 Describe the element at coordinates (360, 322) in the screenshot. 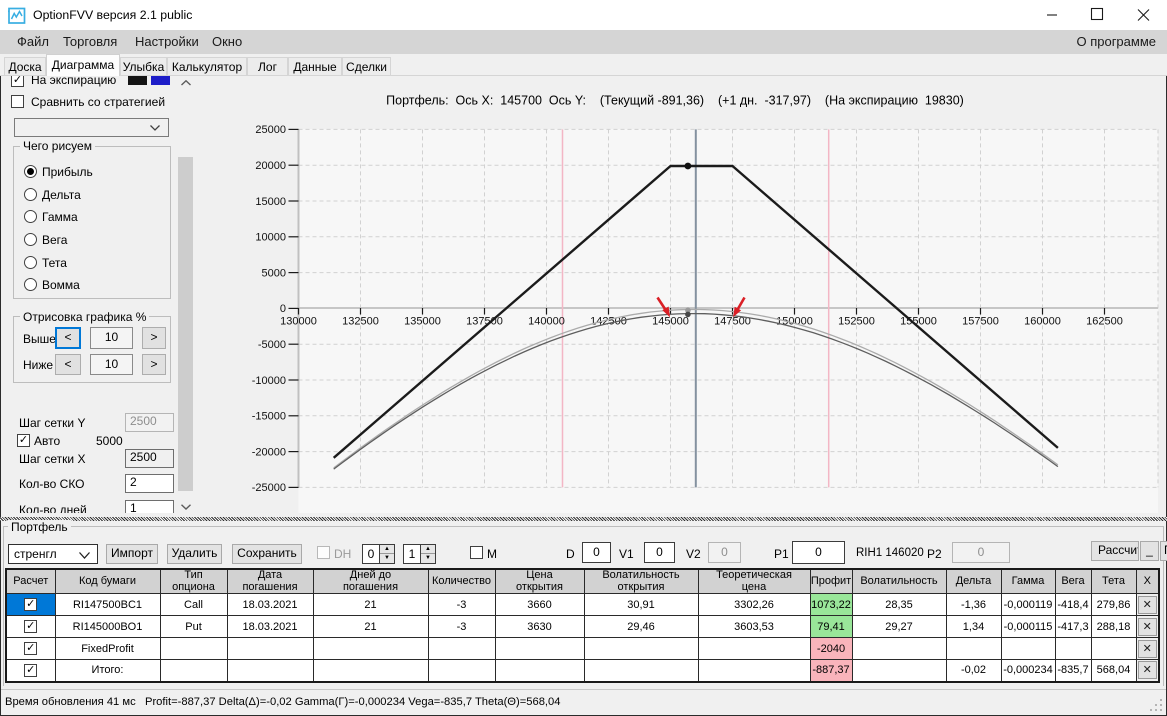

I see `svg-text: 132500` at that location.